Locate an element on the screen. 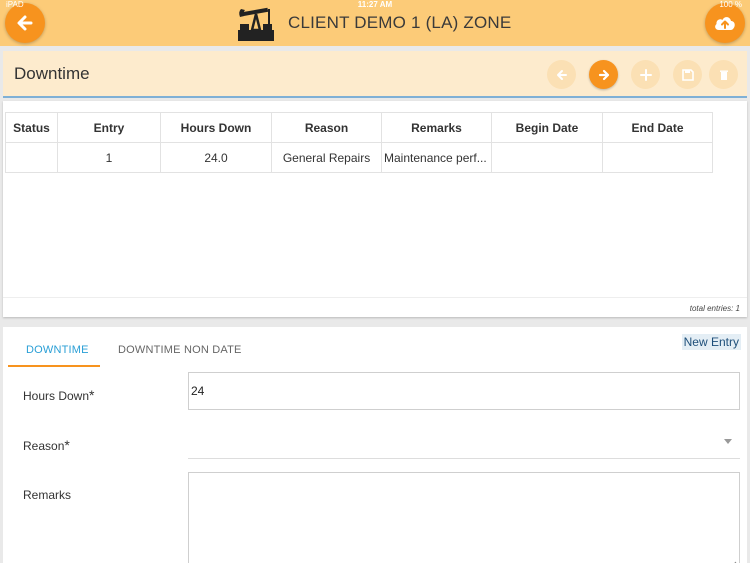 This screenshot has height=563, width=750. column-end-date: End Date is located at coordinates (657, 127).